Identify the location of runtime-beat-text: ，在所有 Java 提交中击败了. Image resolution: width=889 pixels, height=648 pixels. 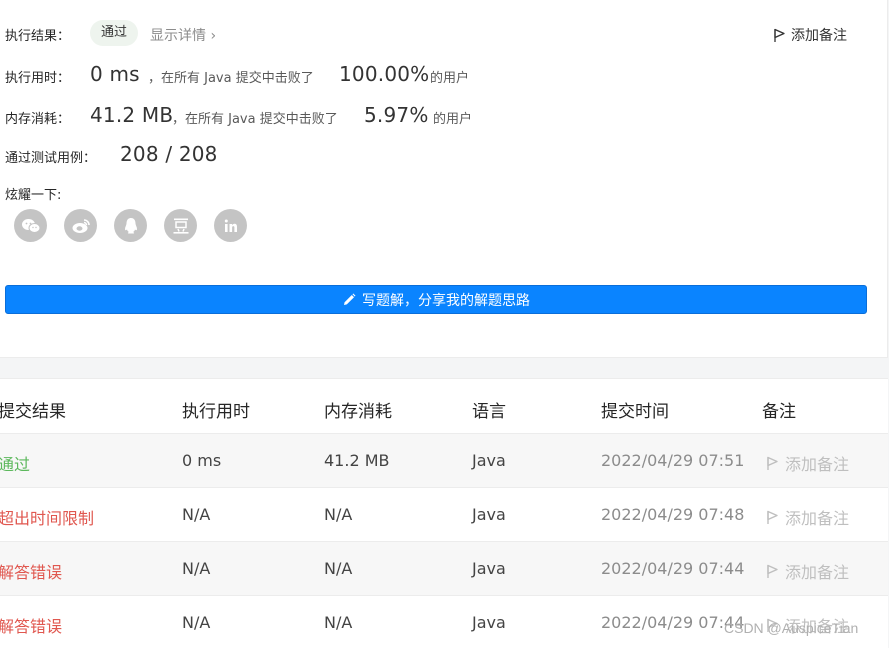
(231, 78).